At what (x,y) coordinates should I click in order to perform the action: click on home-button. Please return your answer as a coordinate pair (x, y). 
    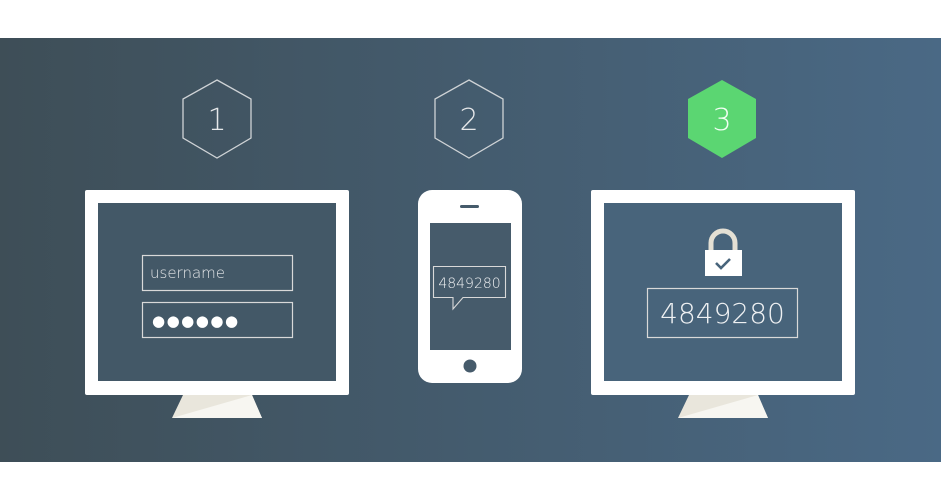
    Looking at the image, I should click on (470, 366).